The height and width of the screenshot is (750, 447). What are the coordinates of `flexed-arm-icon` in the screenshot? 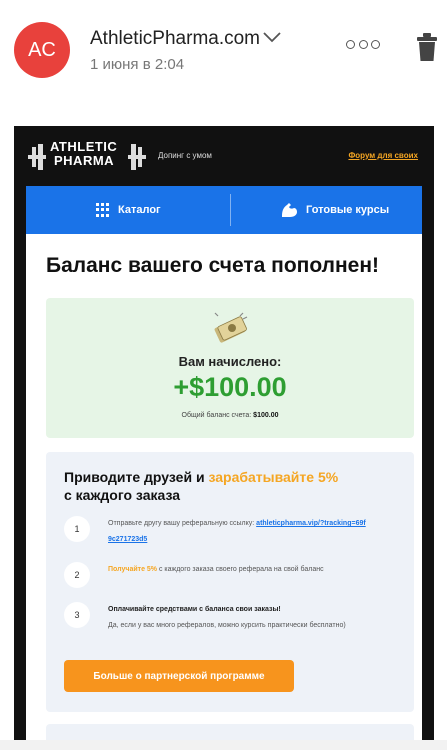 It's located at (289, 210).